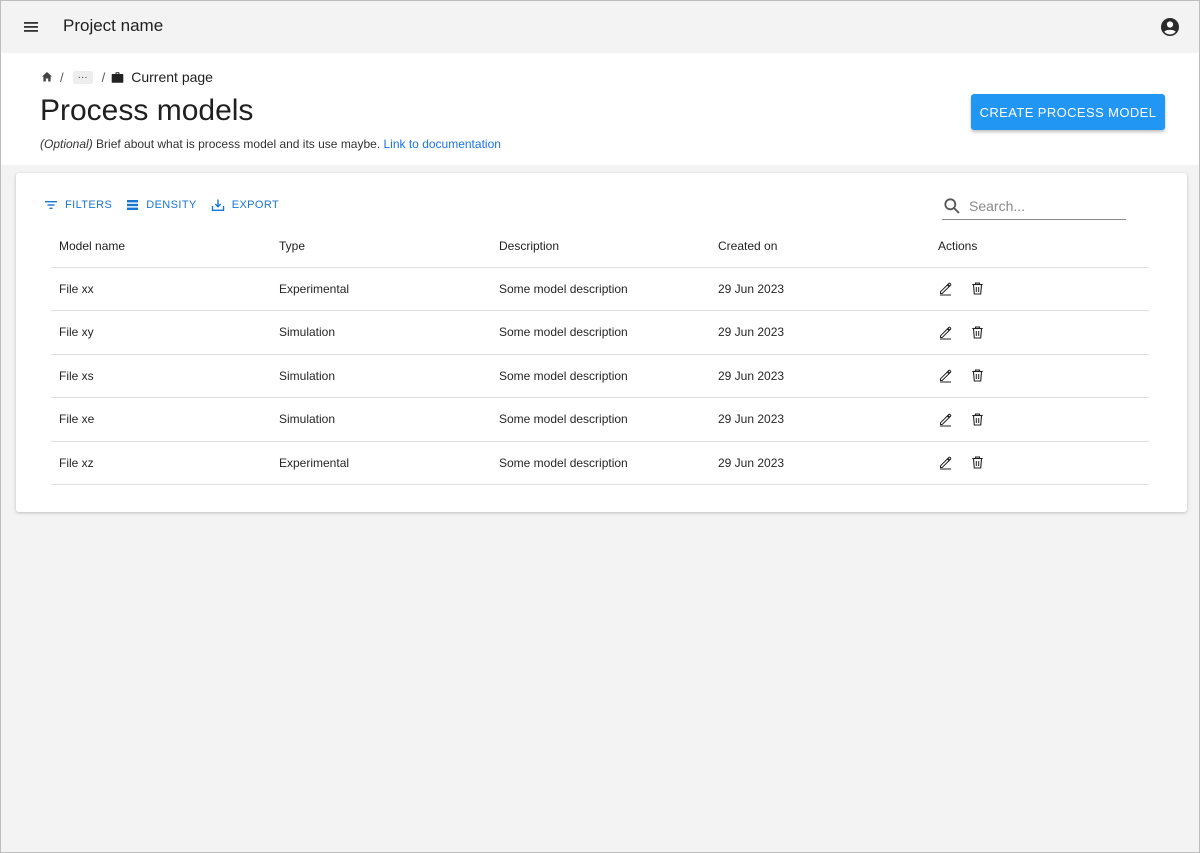 This screenshot has height=853, width=1200. I want to click on cell-model-name: File xz, so click(161, 463).